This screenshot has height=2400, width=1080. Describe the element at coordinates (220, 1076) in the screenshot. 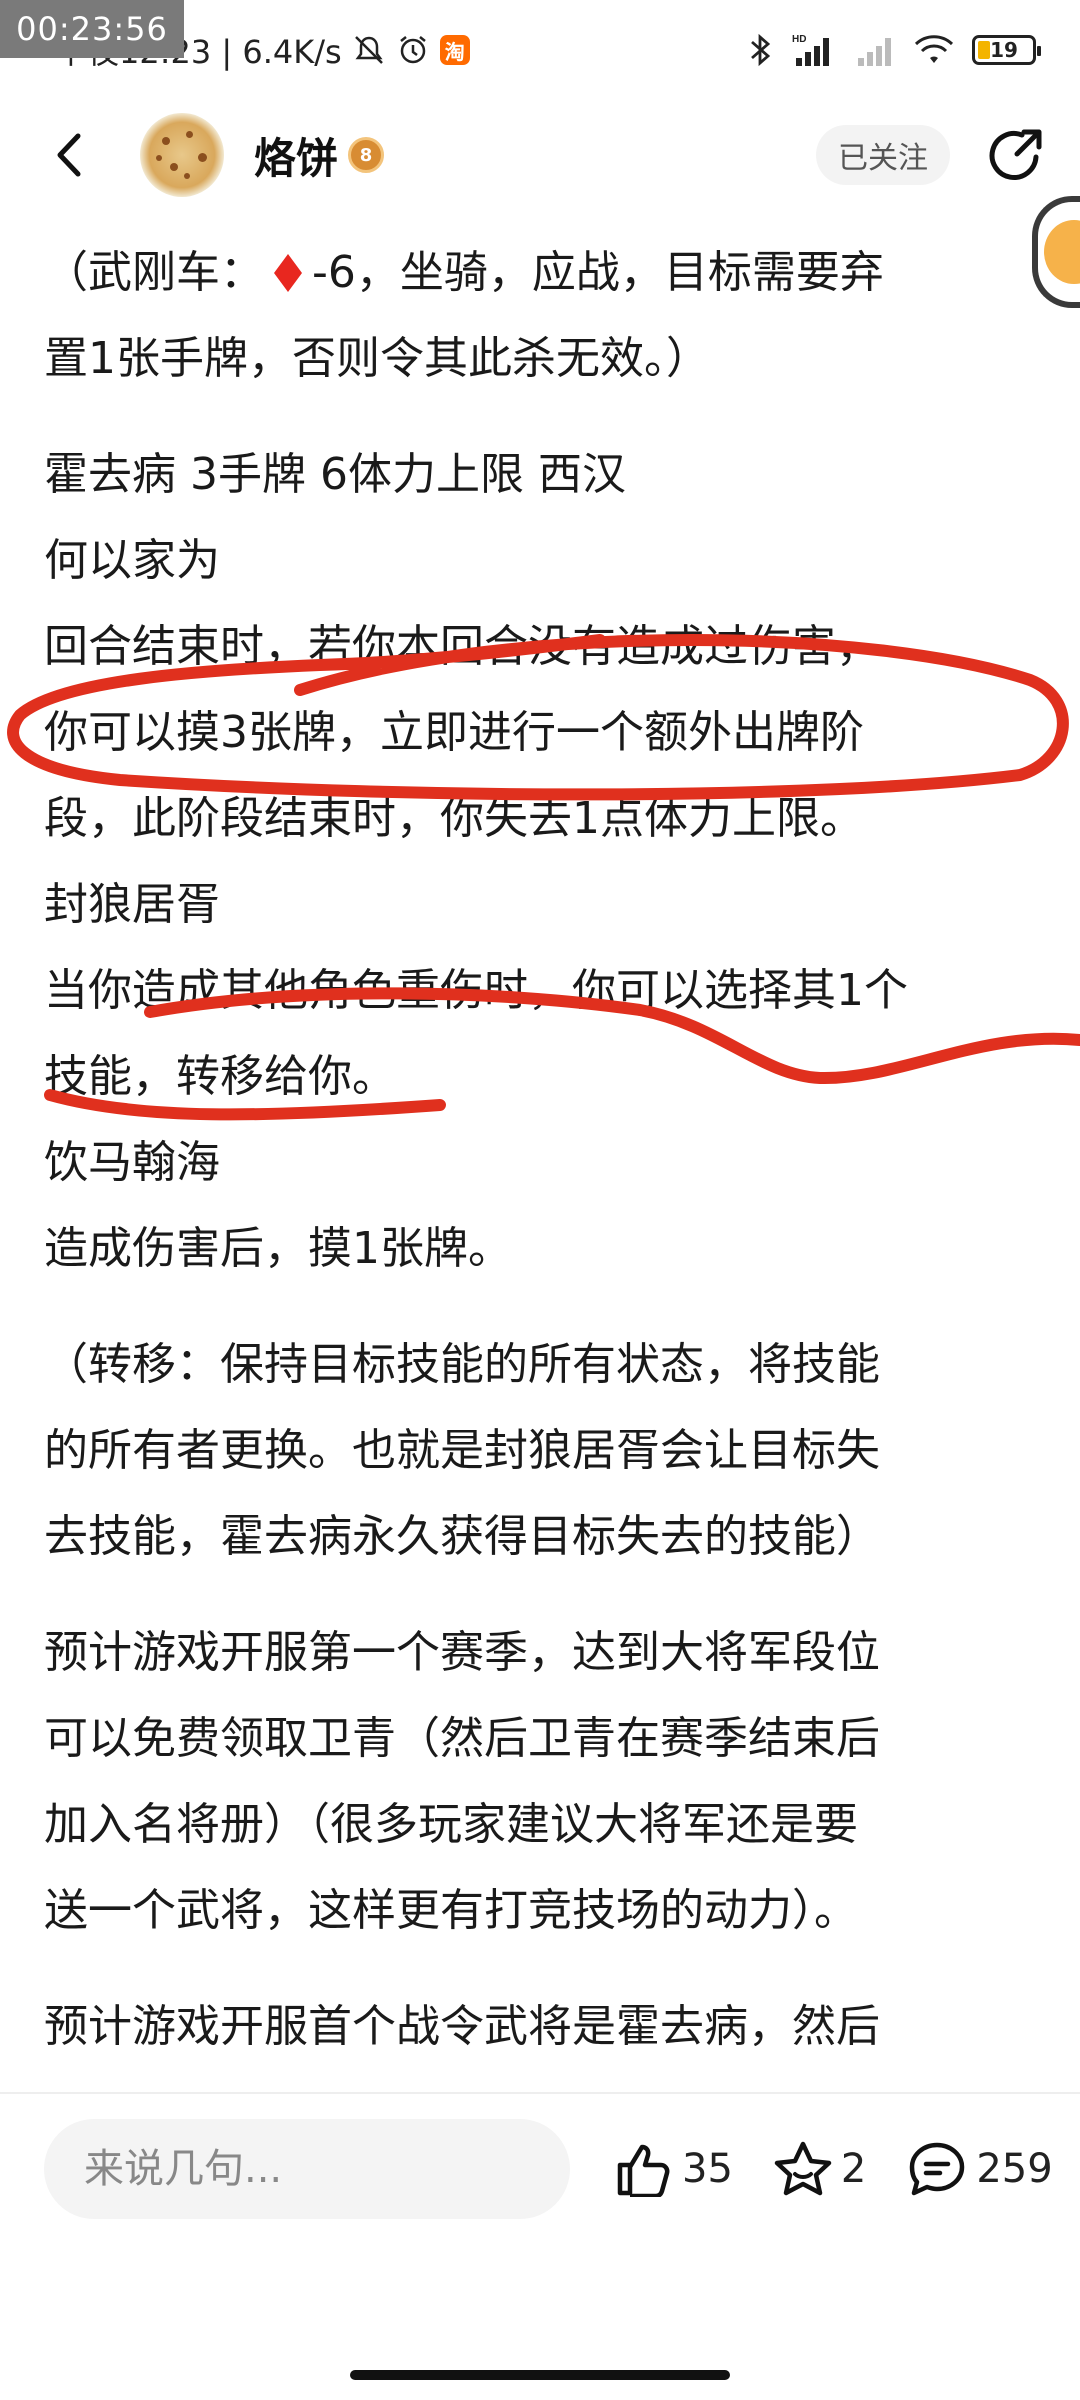

I see `text-line: 技能，转移给你。` at that location.